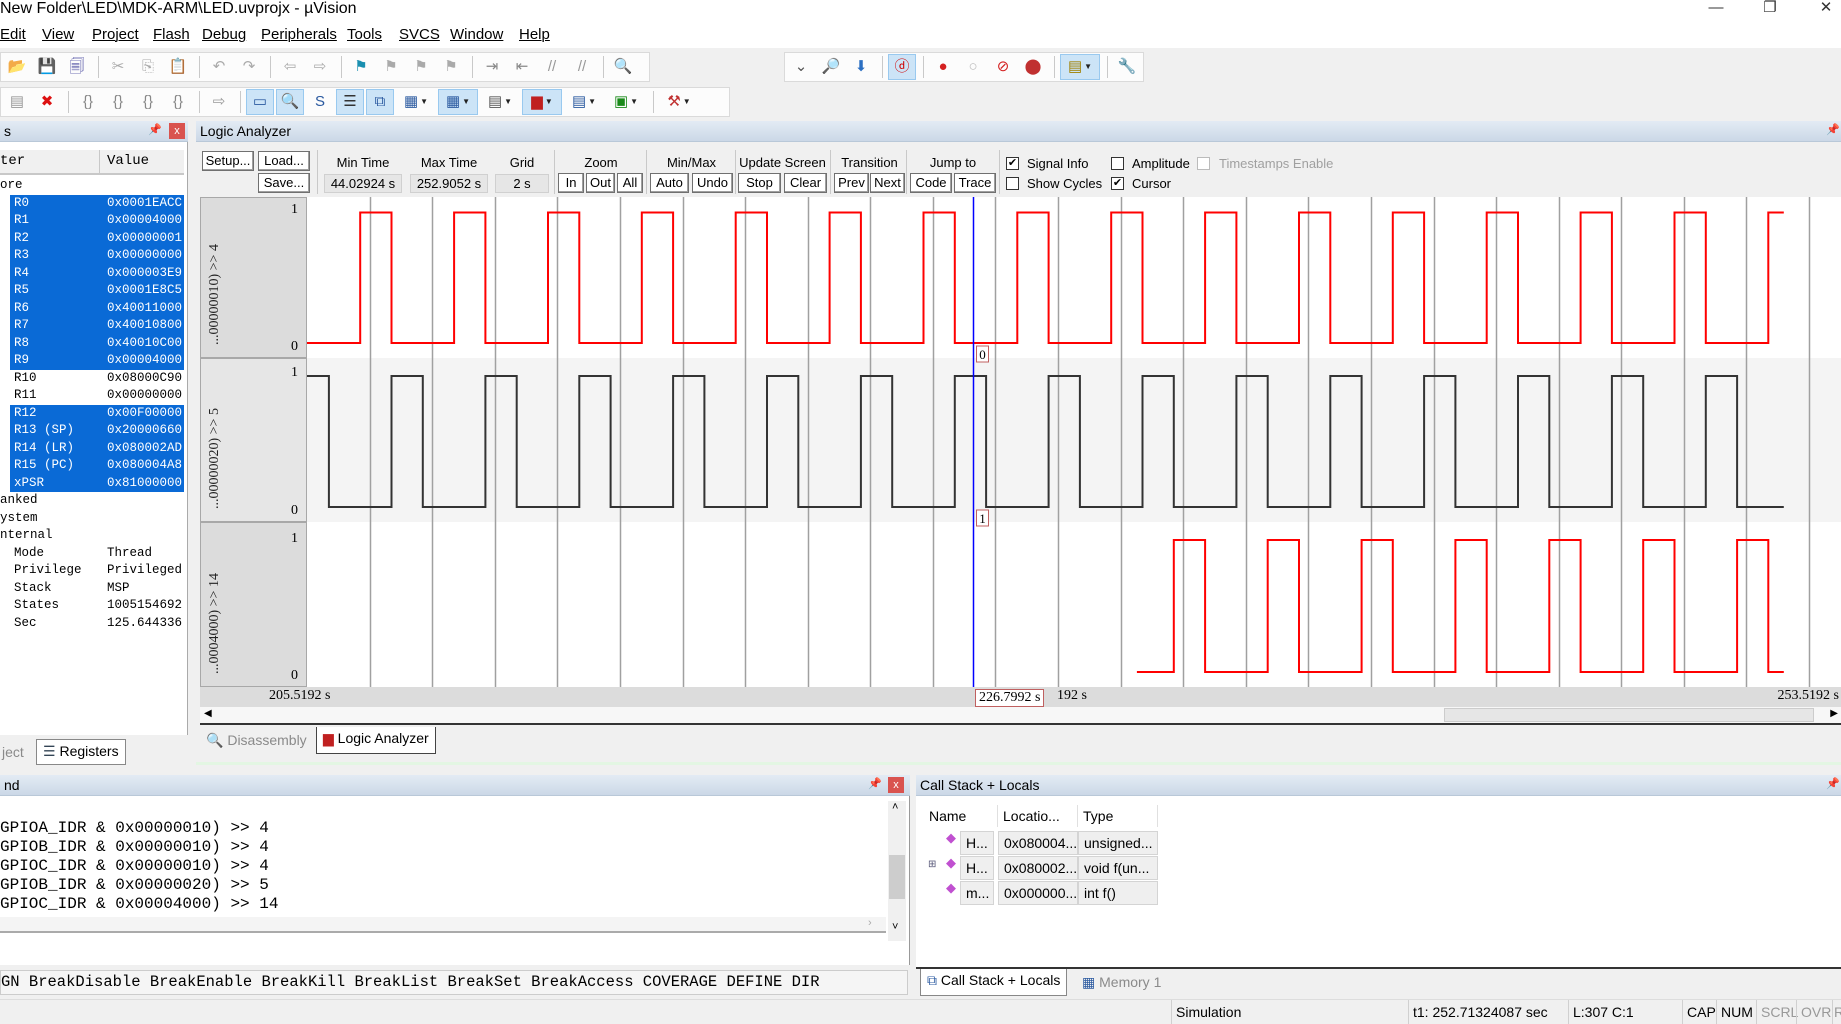 This screenshot has width=1841, height=1024. Describe the element at coordinates (451, 67) in the screenshot. I see `clear-bookmarks-icon: ⚑` at that location.